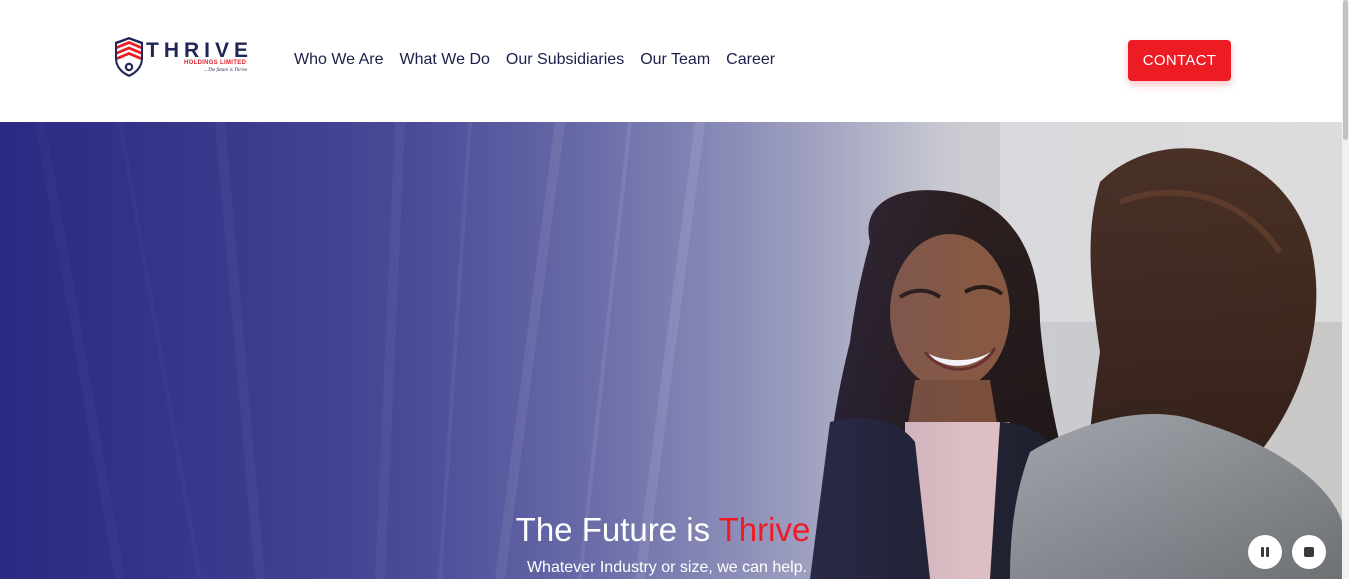 Image resolution: width=1349 pixels, height=579 pixels. Describe the element at coordinates (1179, 60) in the screenshot. I see `contact-button: CONTACT` at that location.